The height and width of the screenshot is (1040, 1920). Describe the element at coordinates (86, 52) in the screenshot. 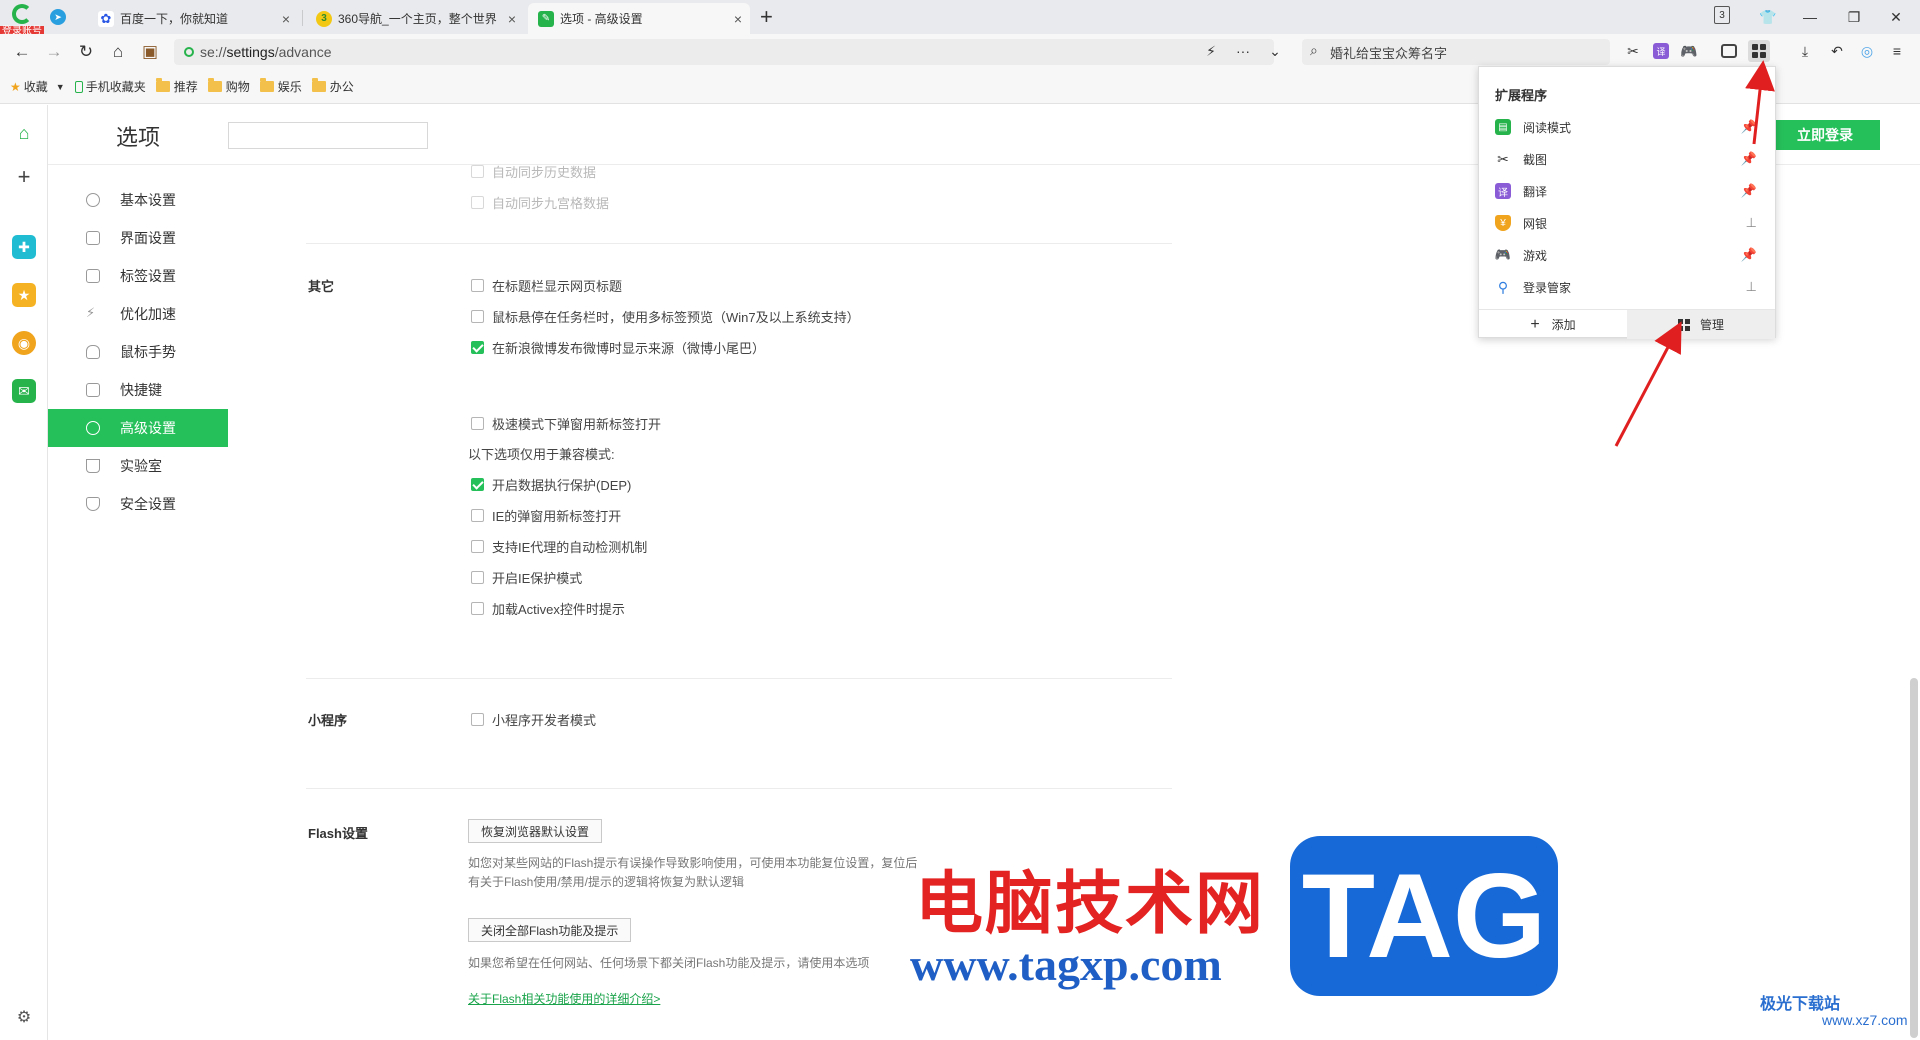

I see `refresh-button: ↻` at that location.